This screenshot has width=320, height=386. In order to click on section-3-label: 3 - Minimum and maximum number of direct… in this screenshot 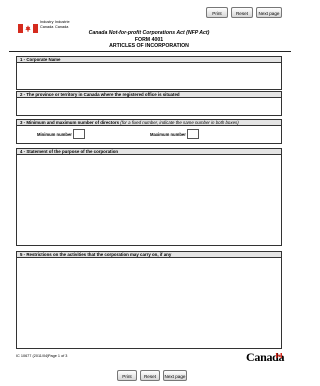, I will do `click(70, 122)`.